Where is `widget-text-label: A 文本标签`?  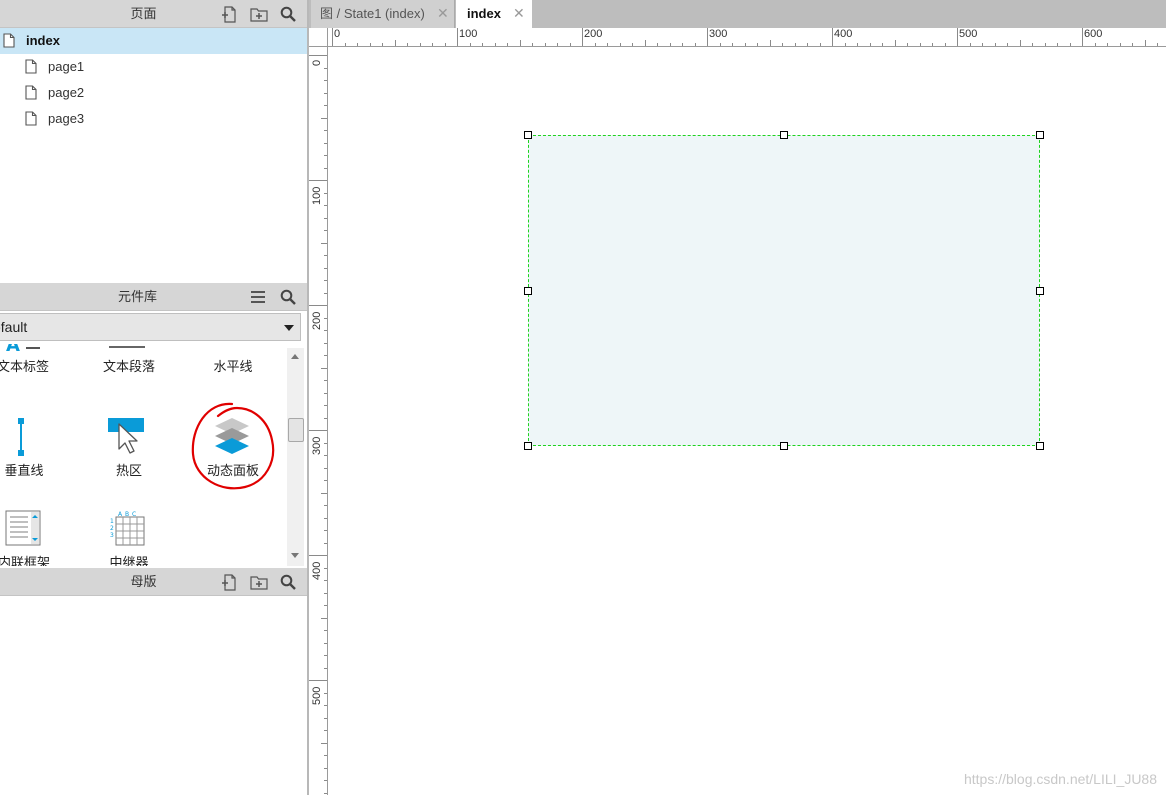 widget-text-label: A 文本标签 is located at coordinates (34, 367).